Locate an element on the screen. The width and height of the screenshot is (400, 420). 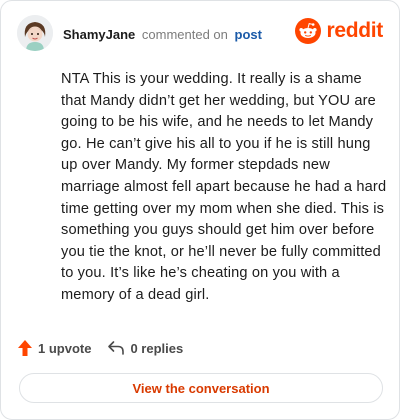
comment-header: ShamyJane commented on post reddit is located at coordinates (200, 35).